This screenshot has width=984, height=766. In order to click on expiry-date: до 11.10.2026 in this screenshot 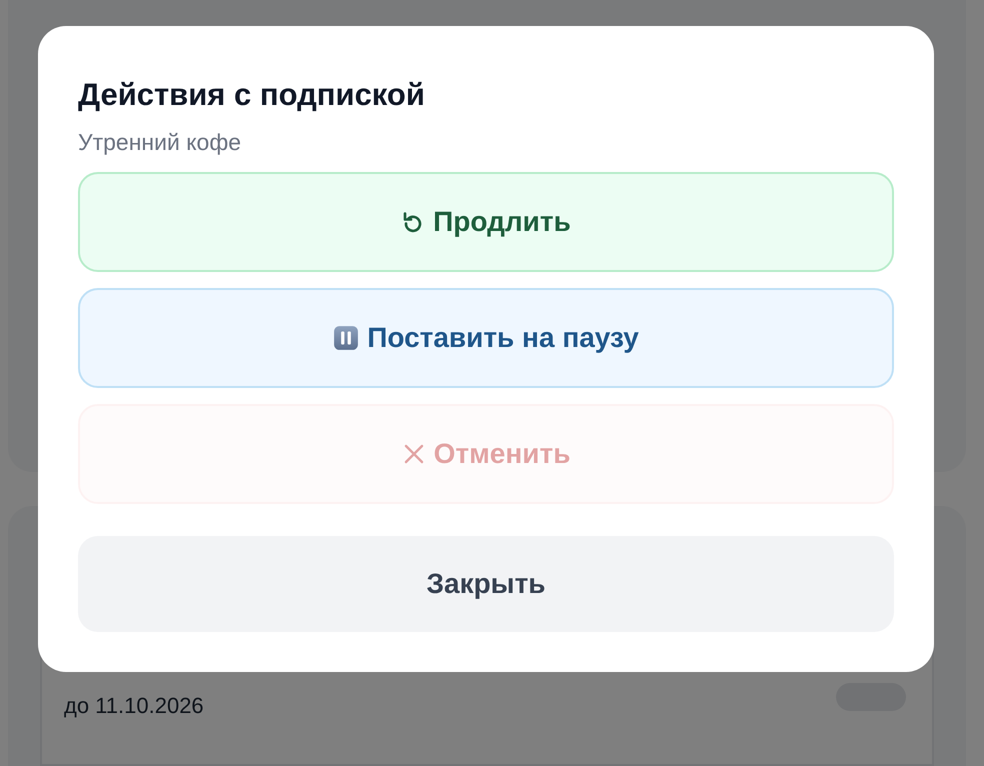, I will do `click(134, 706)`.